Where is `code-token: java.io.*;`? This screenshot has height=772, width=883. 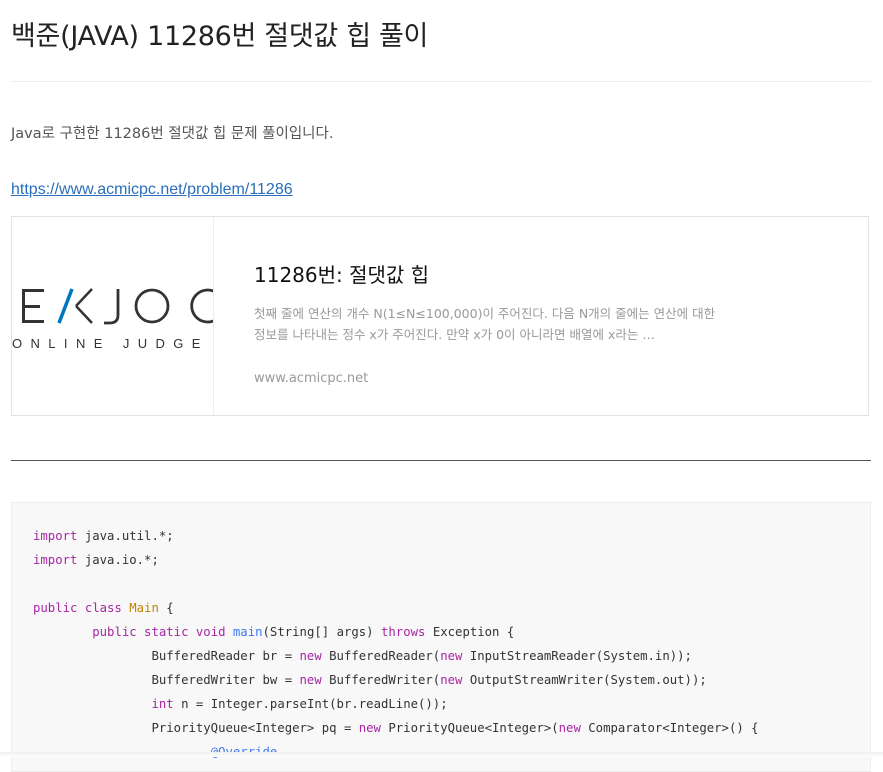 code-token: java.io.*; is located at coordinates (118, 560).